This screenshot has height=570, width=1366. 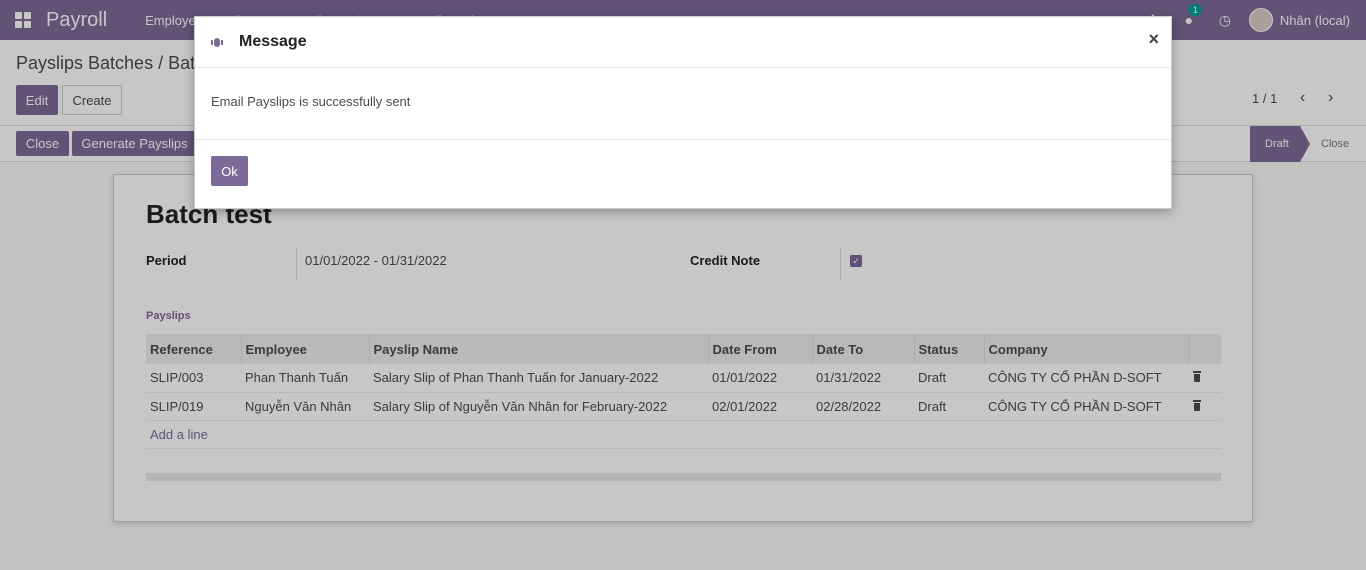 What do you see at coordinates (683, 104) in the screenshot?
I see `dialog-body: Email Payslips is successfully sent` at bounding box center [683, 104].